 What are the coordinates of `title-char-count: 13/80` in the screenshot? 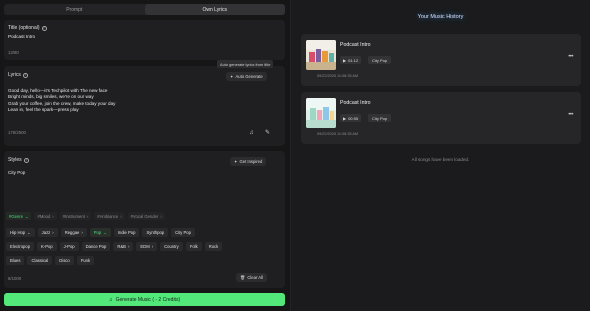 It's located at (13, 52).